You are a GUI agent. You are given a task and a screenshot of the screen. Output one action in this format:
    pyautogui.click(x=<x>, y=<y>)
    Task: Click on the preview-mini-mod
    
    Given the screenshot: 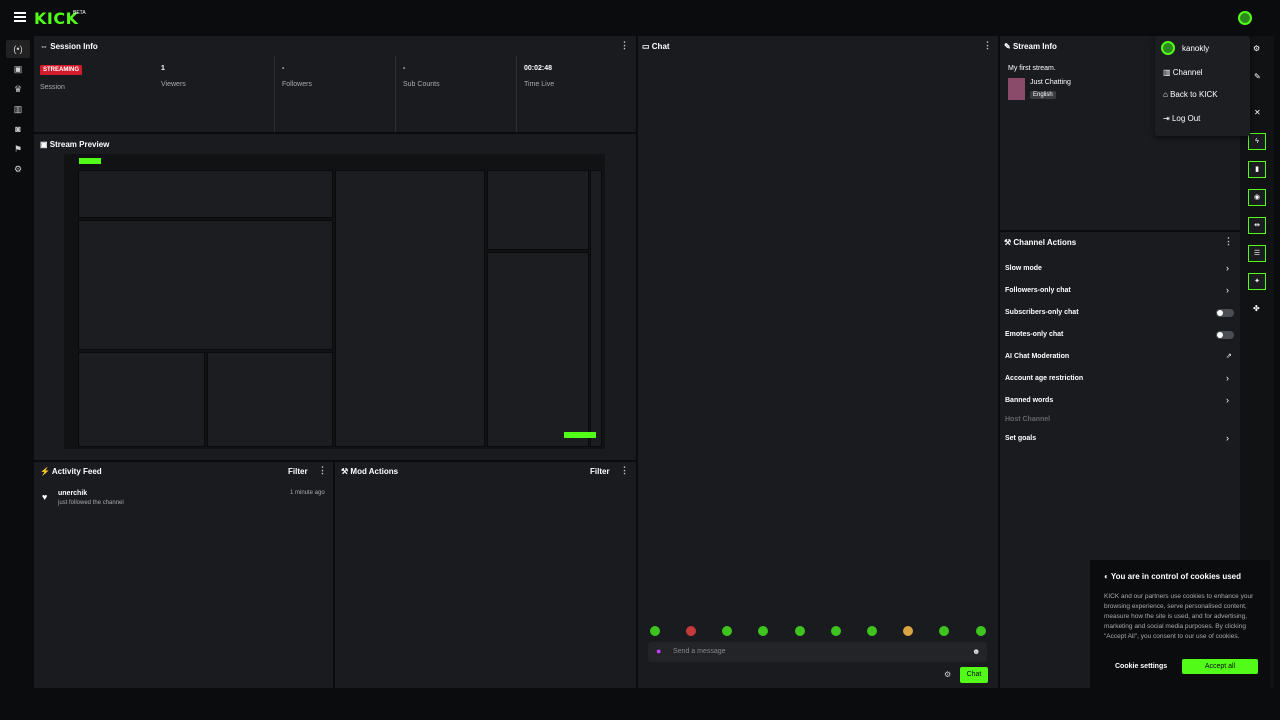 What is the action you would take?
    pyautogui.click(x=270, y=399)
    